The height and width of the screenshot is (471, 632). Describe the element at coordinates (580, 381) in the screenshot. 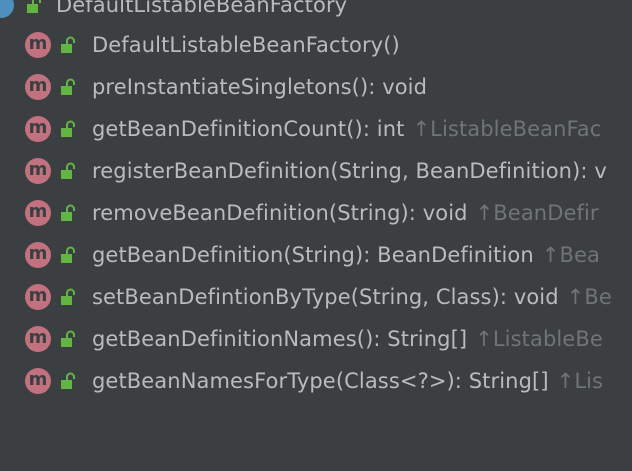

I see `inherited-from-label: ↑Lis` at that location.